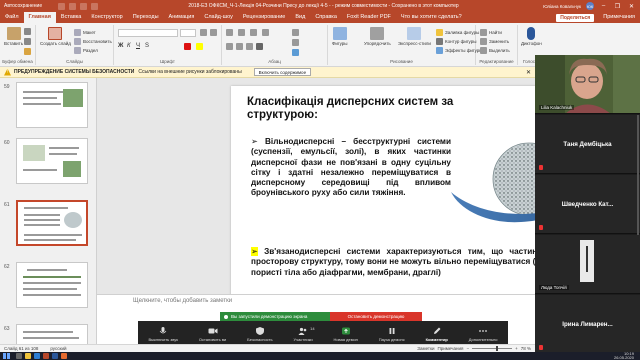 The image size is (640, 360). Describe the element at coordinates (212, 334) in the screenshot. I see `stop-video-button: Остановить ви` at that location.